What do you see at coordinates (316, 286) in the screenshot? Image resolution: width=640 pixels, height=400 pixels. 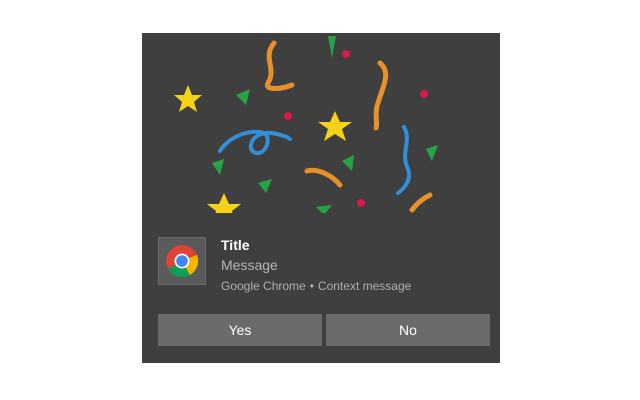 I see `notification-attribution: Google Chrome • Context message` at bounding box center [316, 286].